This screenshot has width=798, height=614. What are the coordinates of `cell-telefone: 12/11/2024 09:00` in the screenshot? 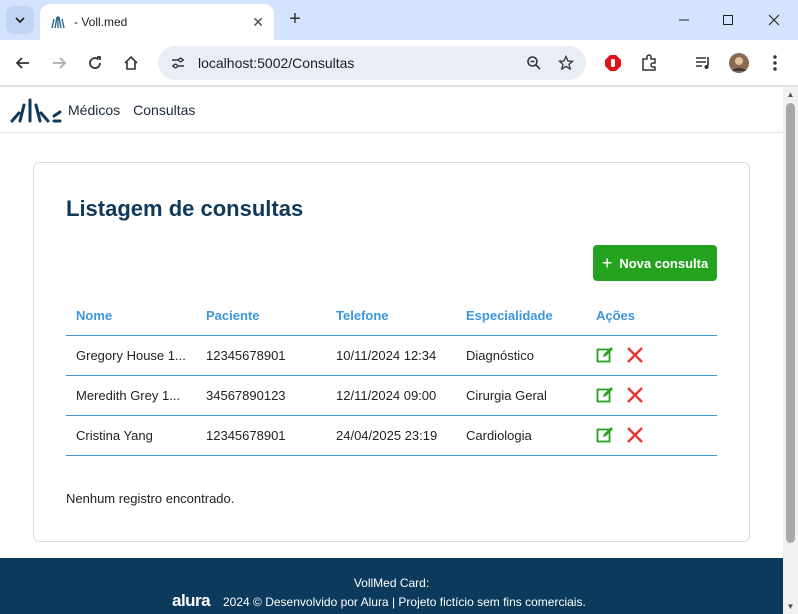 It's located at (391, 395).